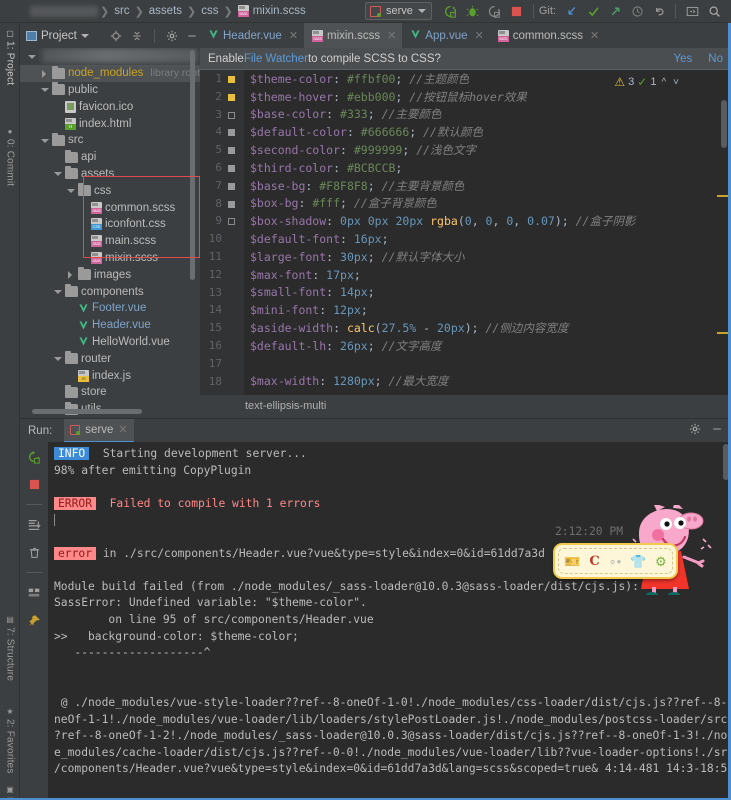 The width and height of the screenshot is (731, 800). I want to click on scroll-to-end-icon, so click(34, 525).